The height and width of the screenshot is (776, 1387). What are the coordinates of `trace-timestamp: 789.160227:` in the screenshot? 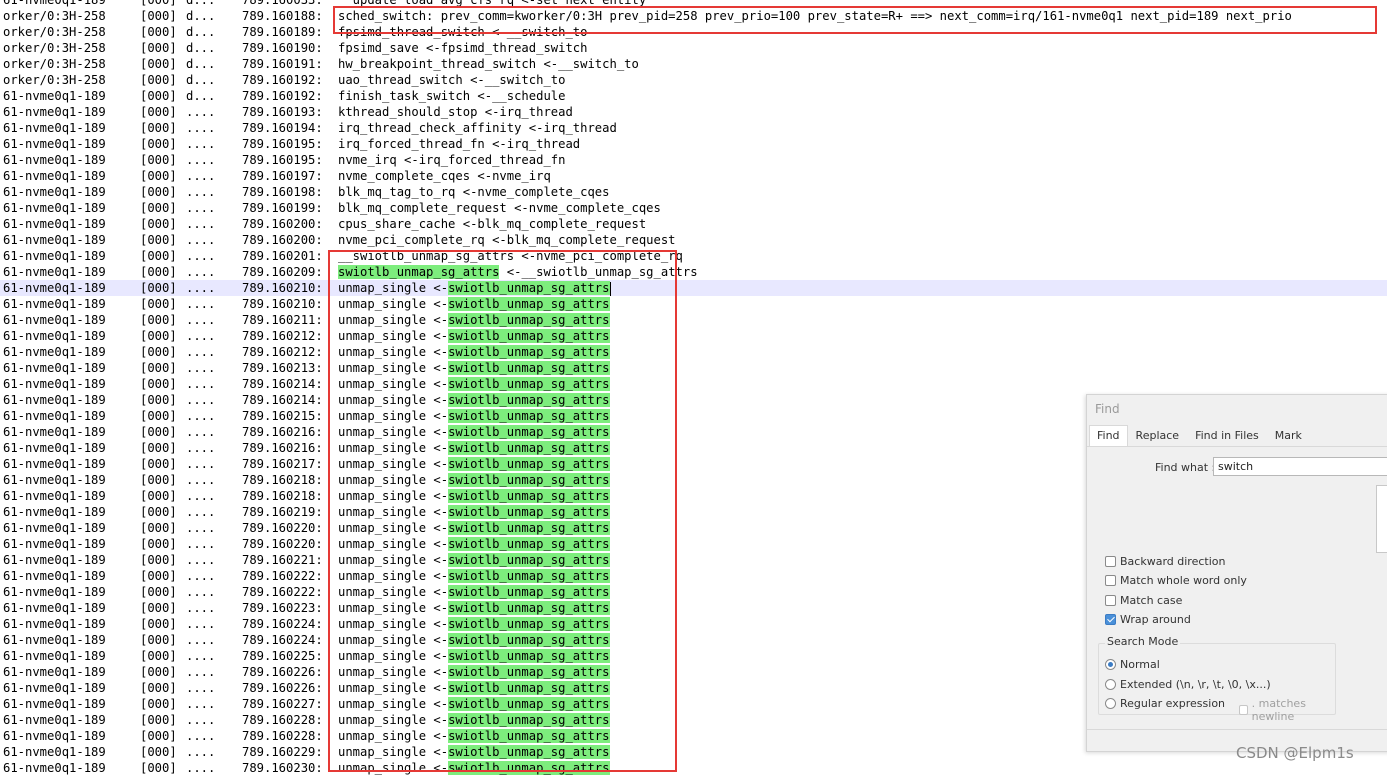 It's located at (282, 704).